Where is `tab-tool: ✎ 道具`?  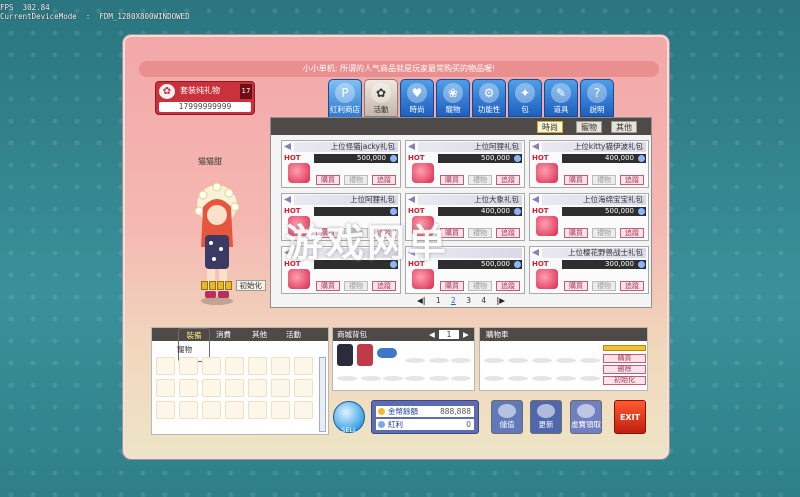 tab-tool: ✎ 道具 is located at coordinates (561, 98).